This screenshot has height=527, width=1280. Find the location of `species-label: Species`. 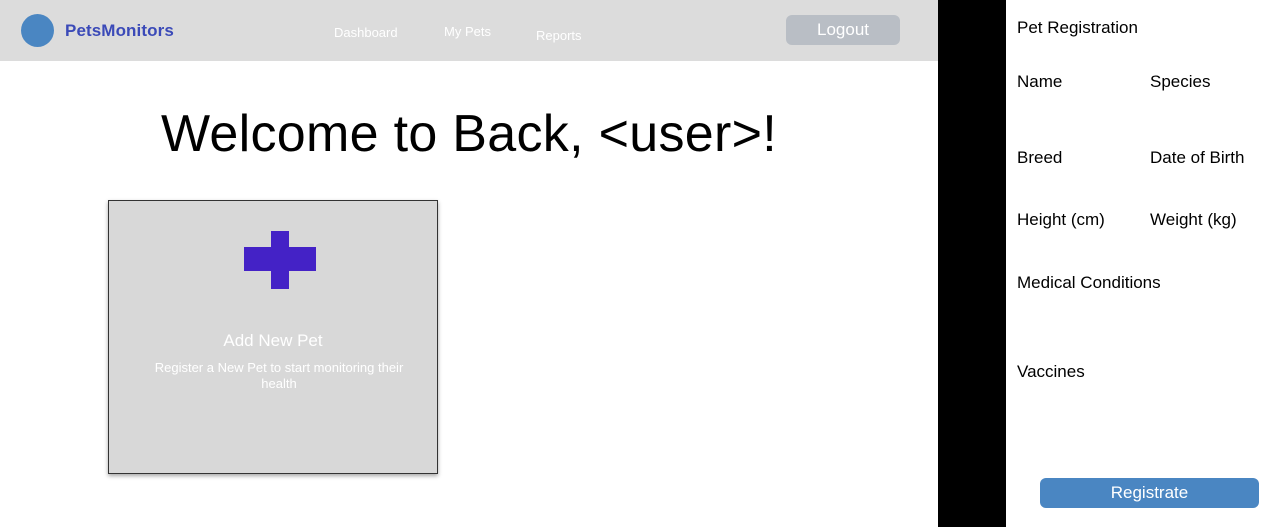

species-label: Species is located at coordinates (1180, 81).